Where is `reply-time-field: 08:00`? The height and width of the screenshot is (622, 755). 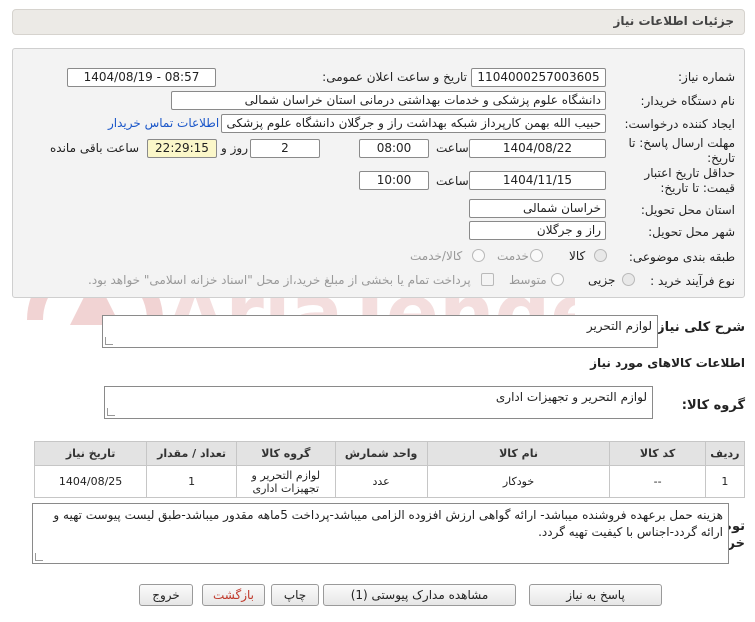
reply-time-field: 08:00 is located at coordinates (394, 148).